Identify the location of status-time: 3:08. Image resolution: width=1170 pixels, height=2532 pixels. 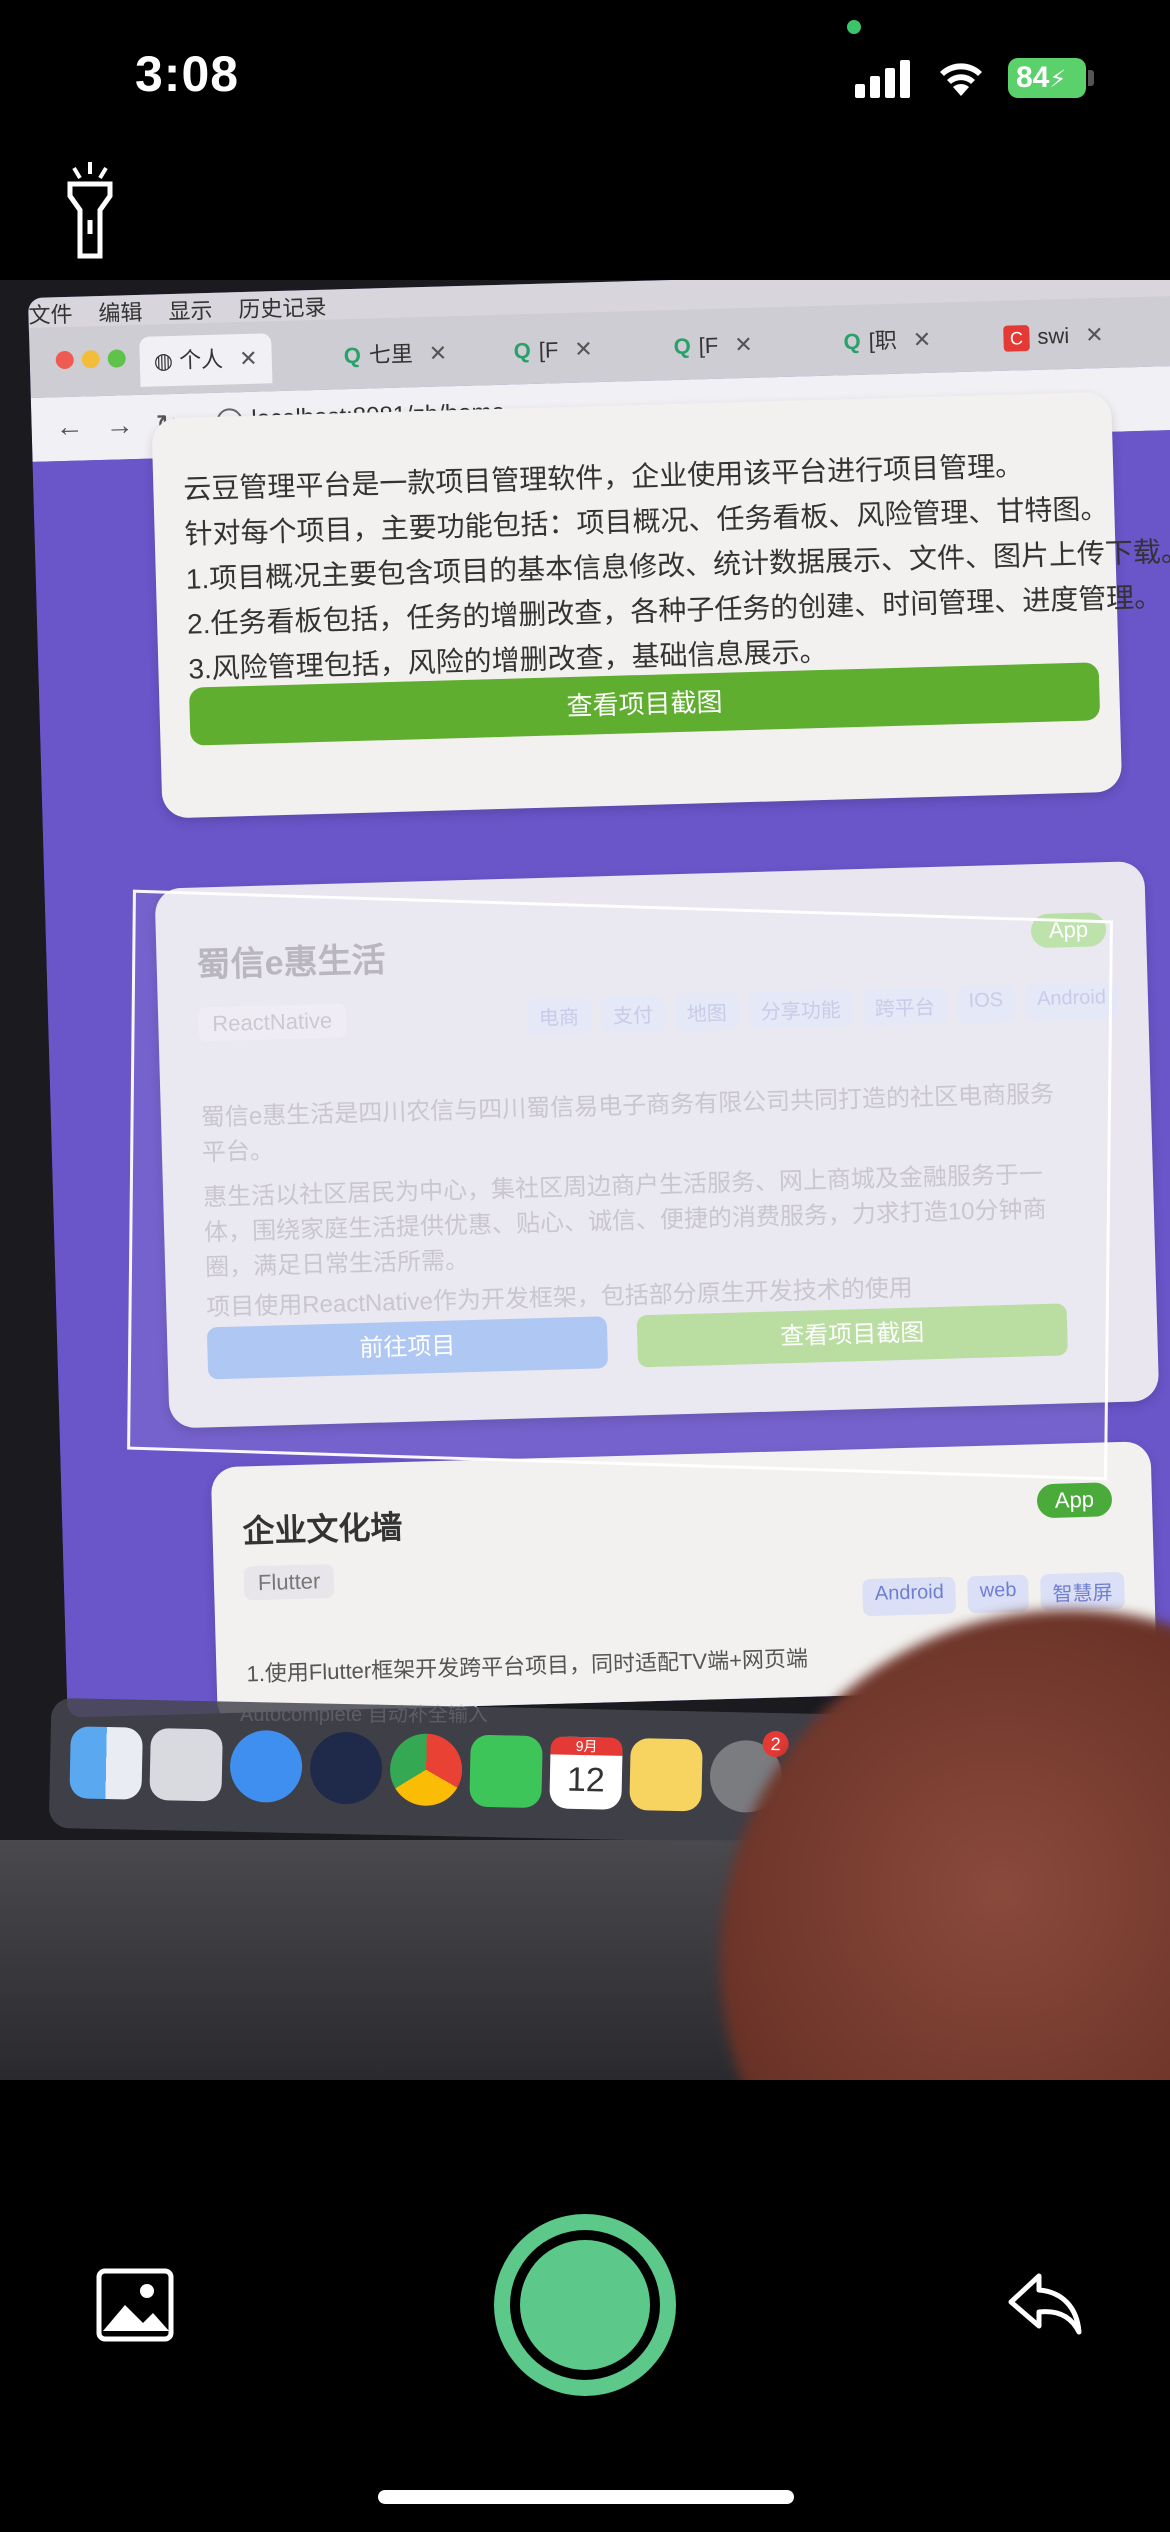
(187, 74).